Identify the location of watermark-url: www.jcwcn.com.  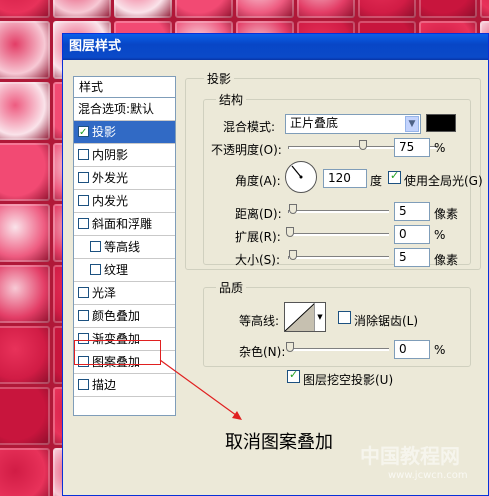
(428, 475).